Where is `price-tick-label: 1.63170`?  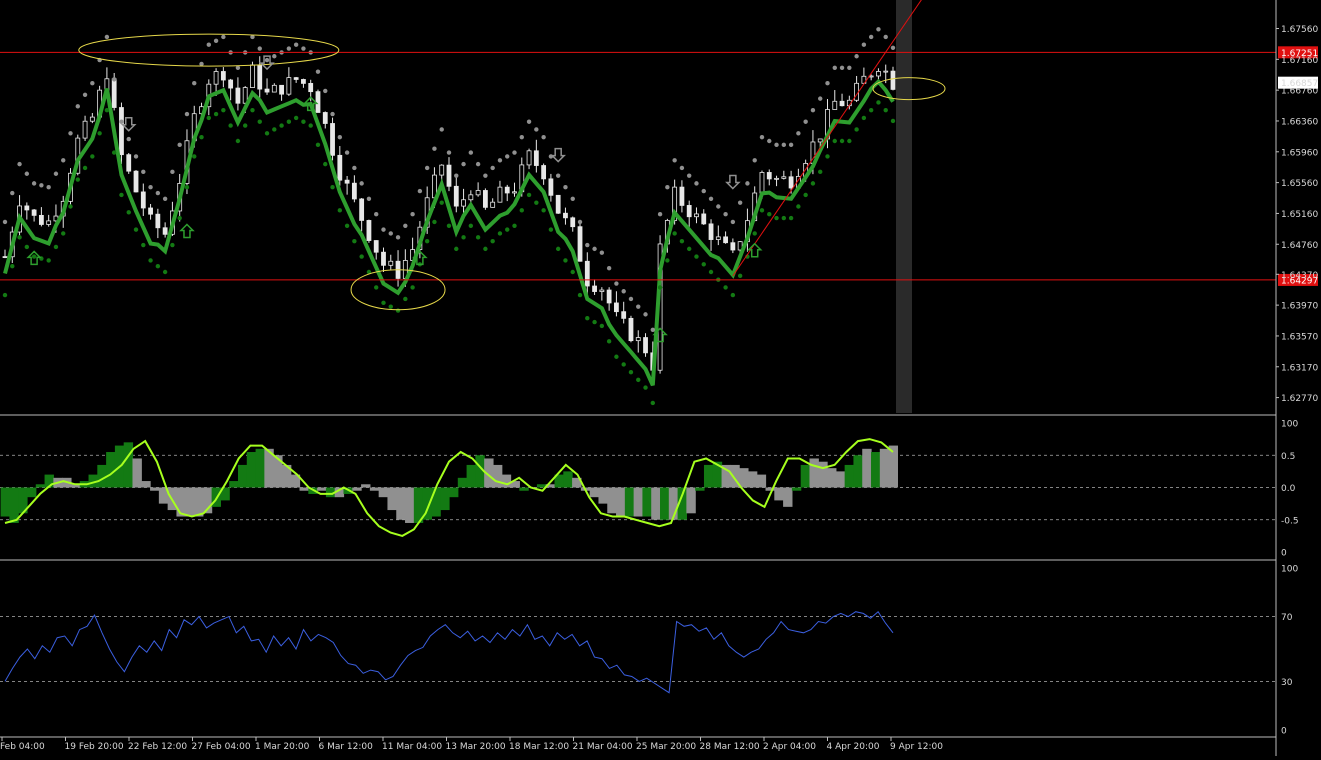
price-tick-label: 1.63170 is located at coordinates (1299, 368).